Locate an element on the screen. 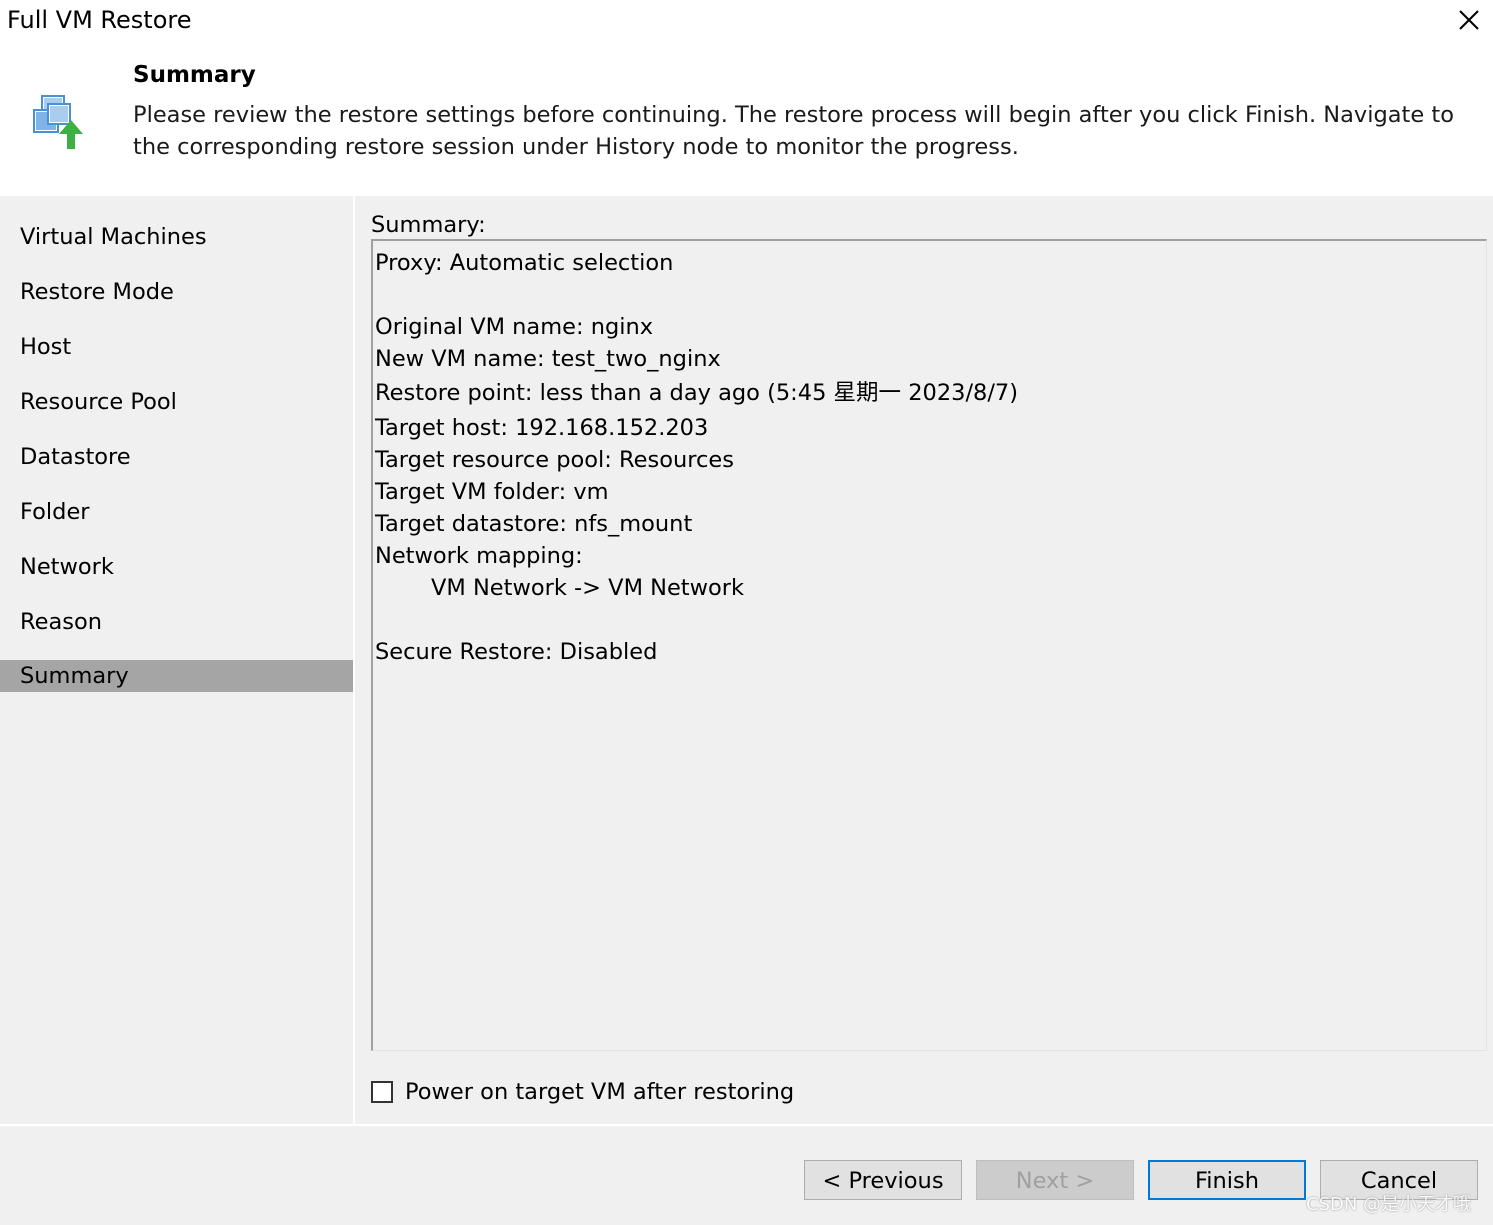 This screenshot has height=1225, width=1493. summary-target-host: Target host: 192.168.152.203 is located at coordinates (542, 428).